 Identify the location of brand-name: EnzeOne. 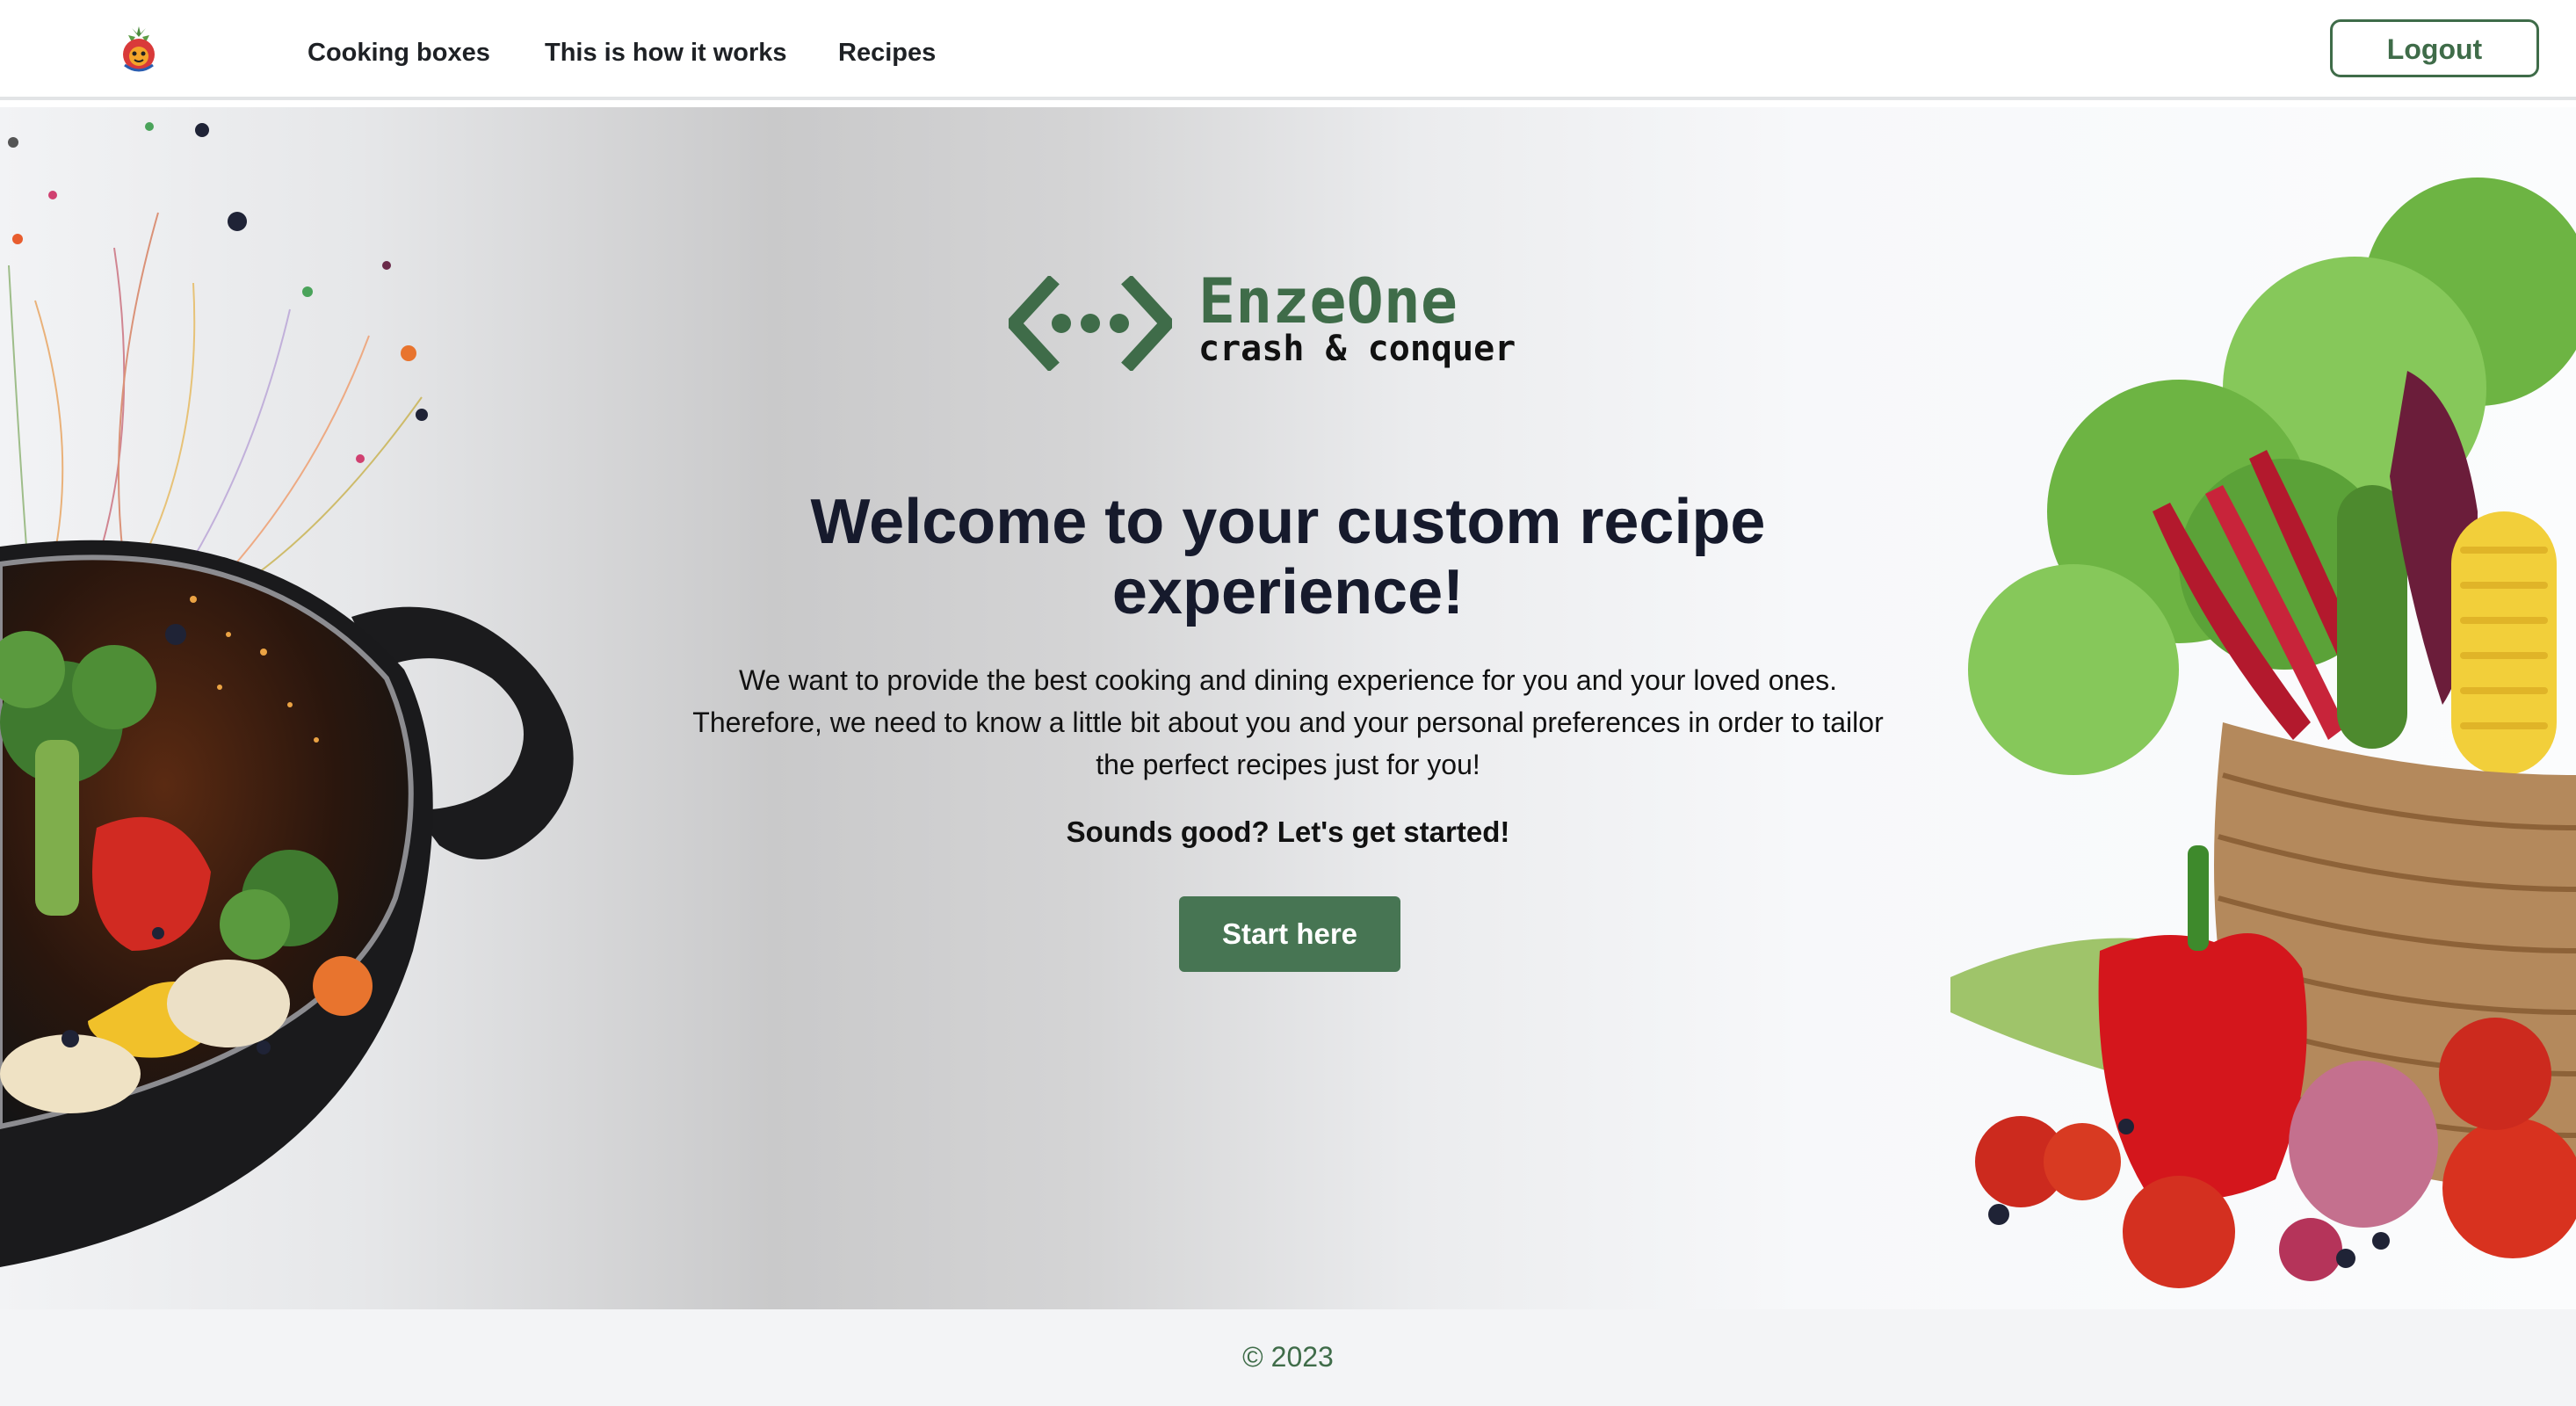
(1328, 301).